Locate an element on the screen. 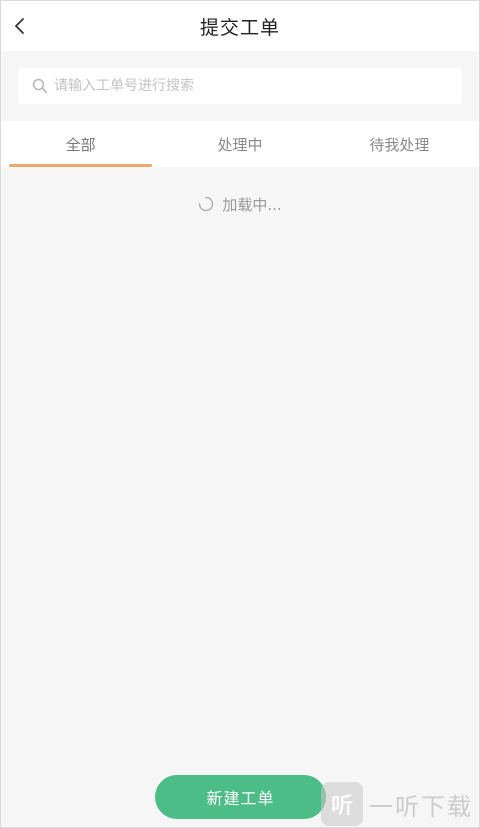 This screenshot has width=480, height=828. search-box is located at coordinates (240, 86).